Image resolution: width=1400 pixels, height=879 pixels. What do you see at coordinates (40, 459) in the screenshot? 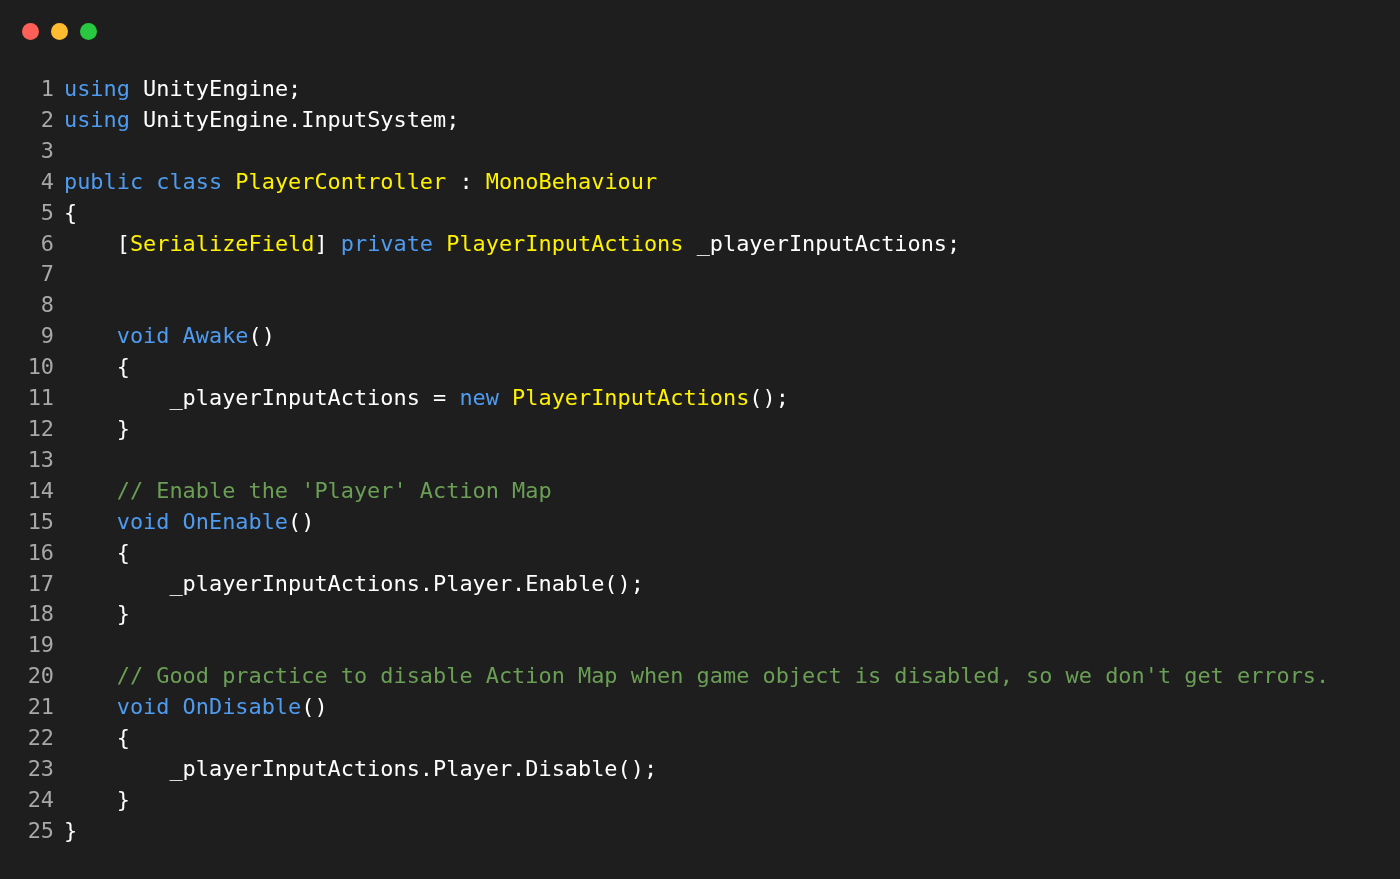
I see `line-number: 13` at bounding box center [40, 459].